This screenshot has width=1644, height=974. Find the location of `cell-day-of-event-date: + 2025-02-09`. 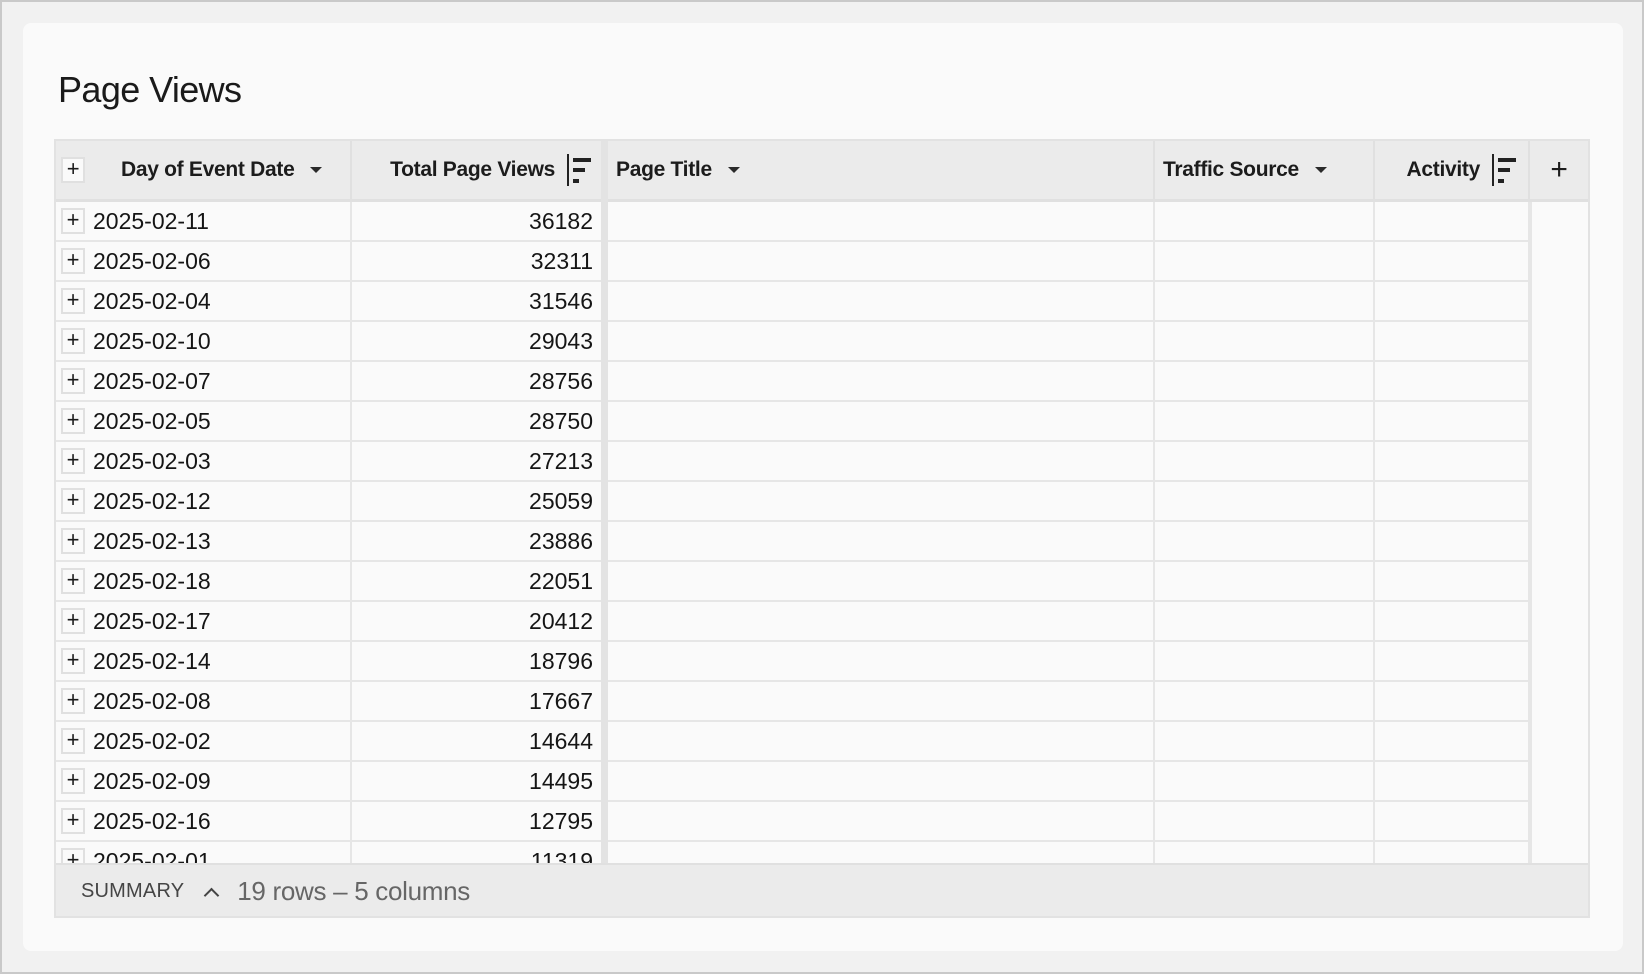

cell-day-of-event-date: + 2025-02-09 is located at coordinates (204, 782).